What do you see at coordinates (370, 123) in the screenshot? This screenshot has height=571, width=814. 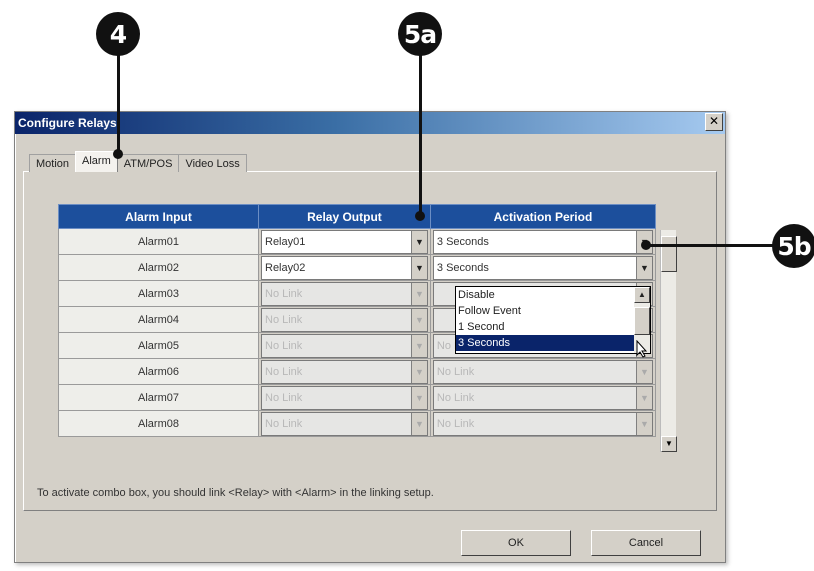 I see `title-bar: Configure Relays ✕` at bounding box center [370, 123].